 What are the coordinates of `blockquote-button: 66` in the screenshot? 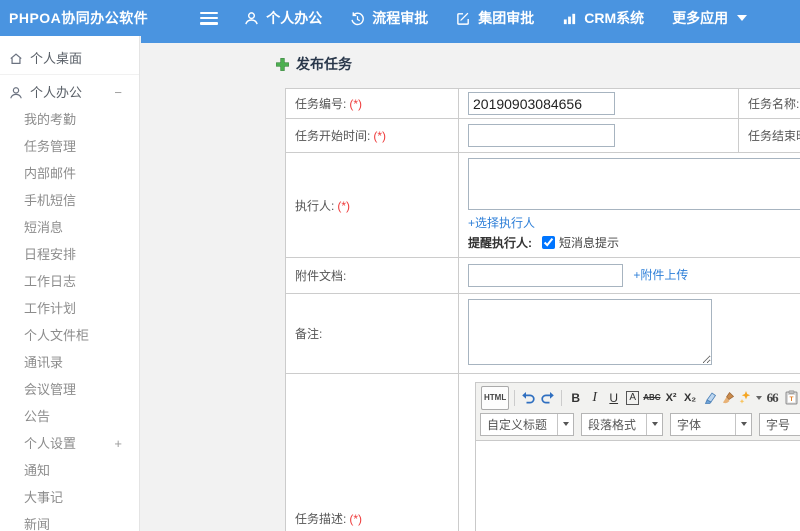 It's located at (772, 398).